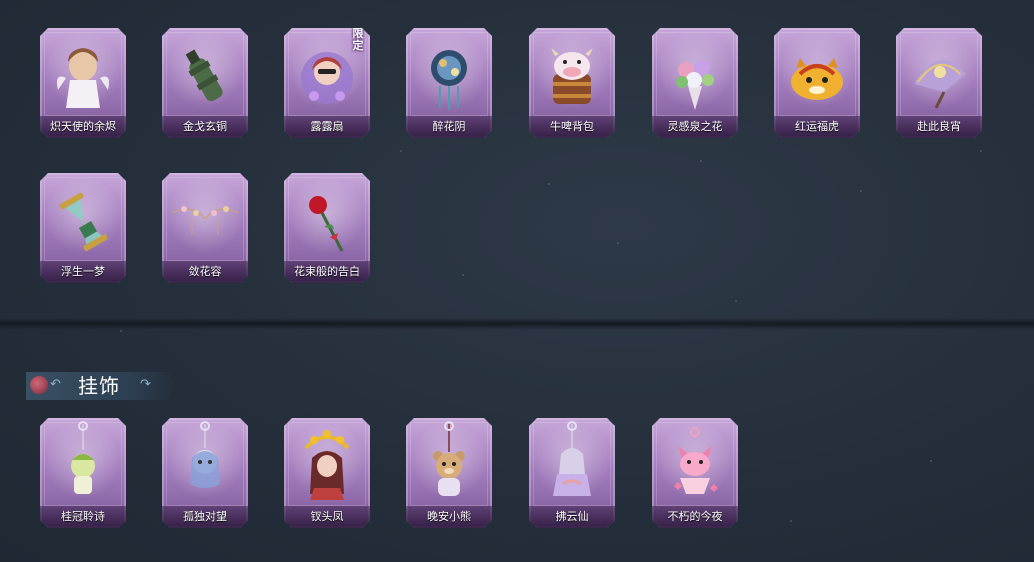 Image resolution: width=1034 pixels, height=562 pixels. I want to click on pendant-card: 晚安小熊, so click(449, 473).